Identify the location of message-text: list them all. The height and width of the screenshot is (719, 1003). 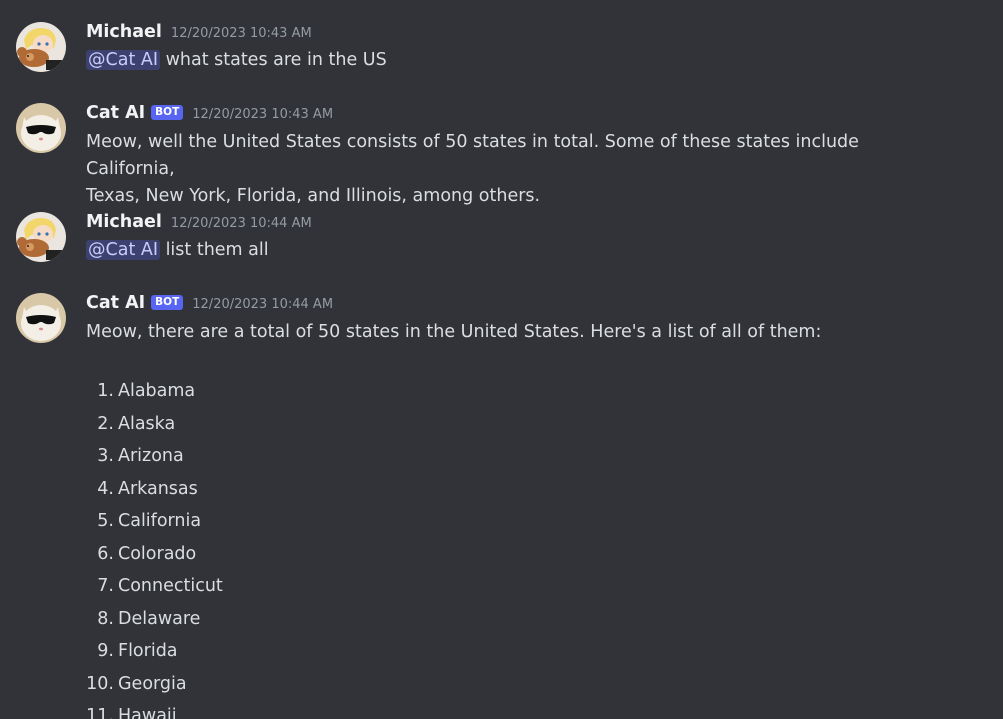
(214, 250).